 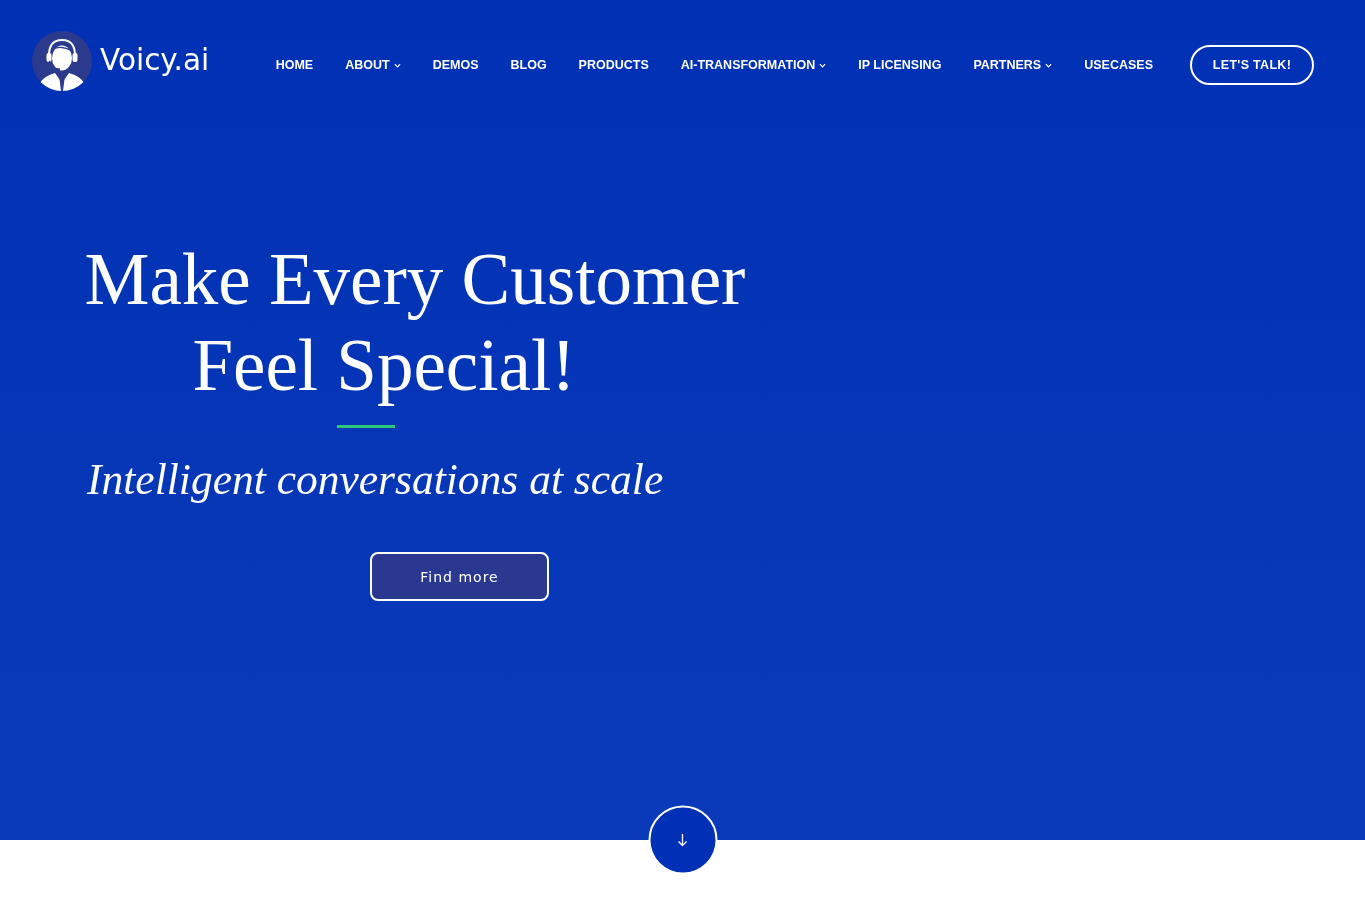 What do you see at coordinates (415, 323) in the screenshot?
I see `hero-headline: Make Every Customer Feel Special!` at bounding box center [415, 323].